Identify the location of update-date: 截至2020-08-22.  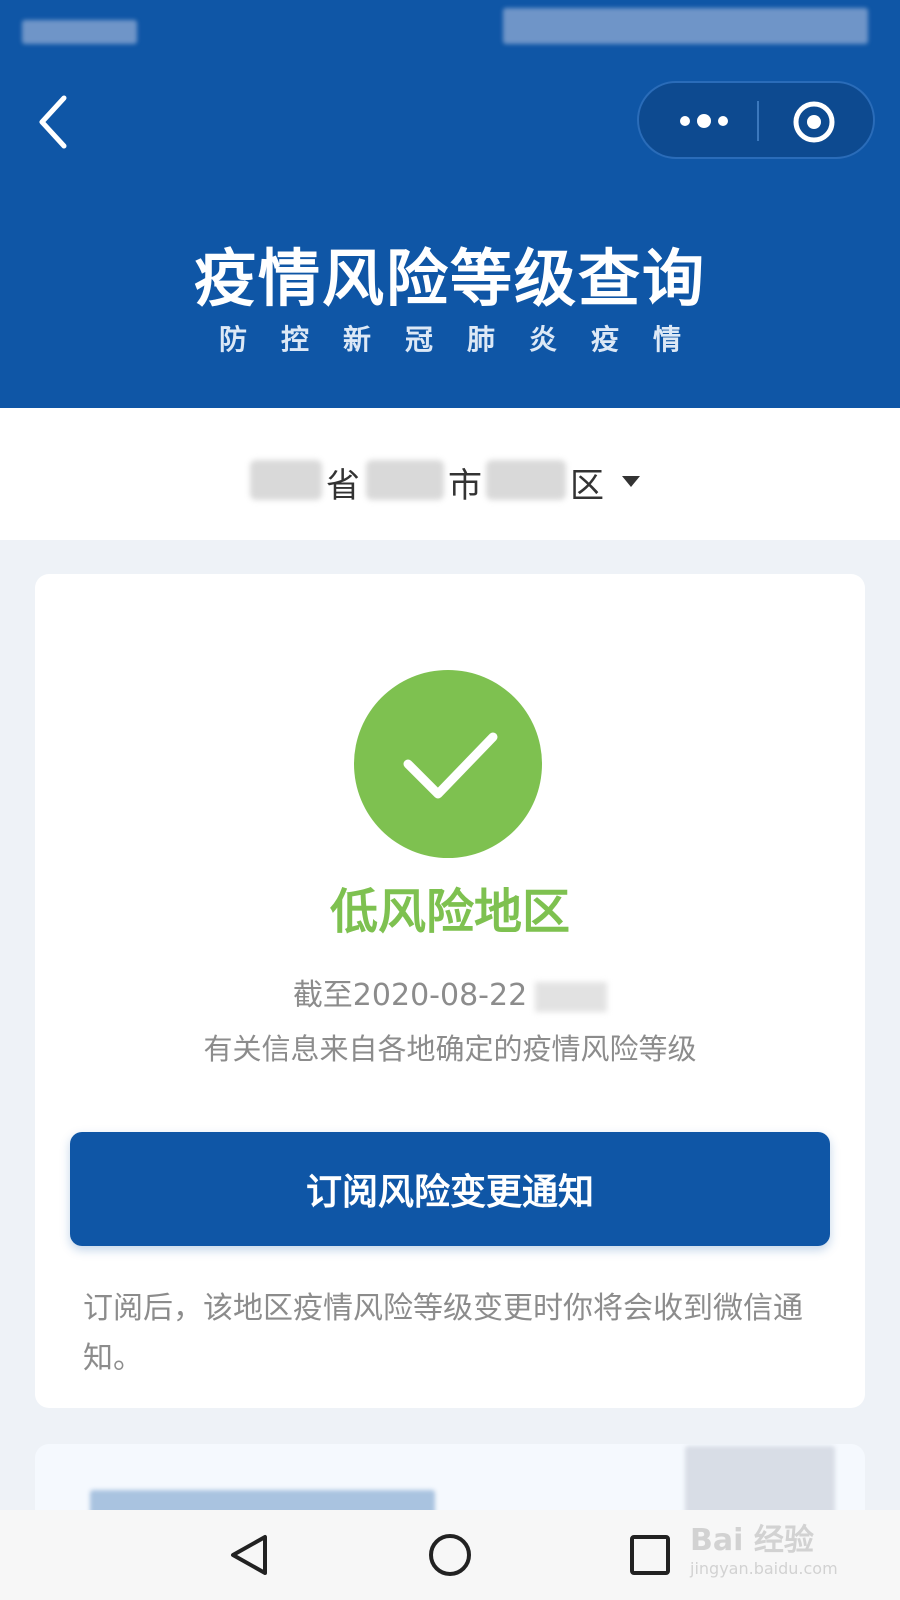
(450, 992).